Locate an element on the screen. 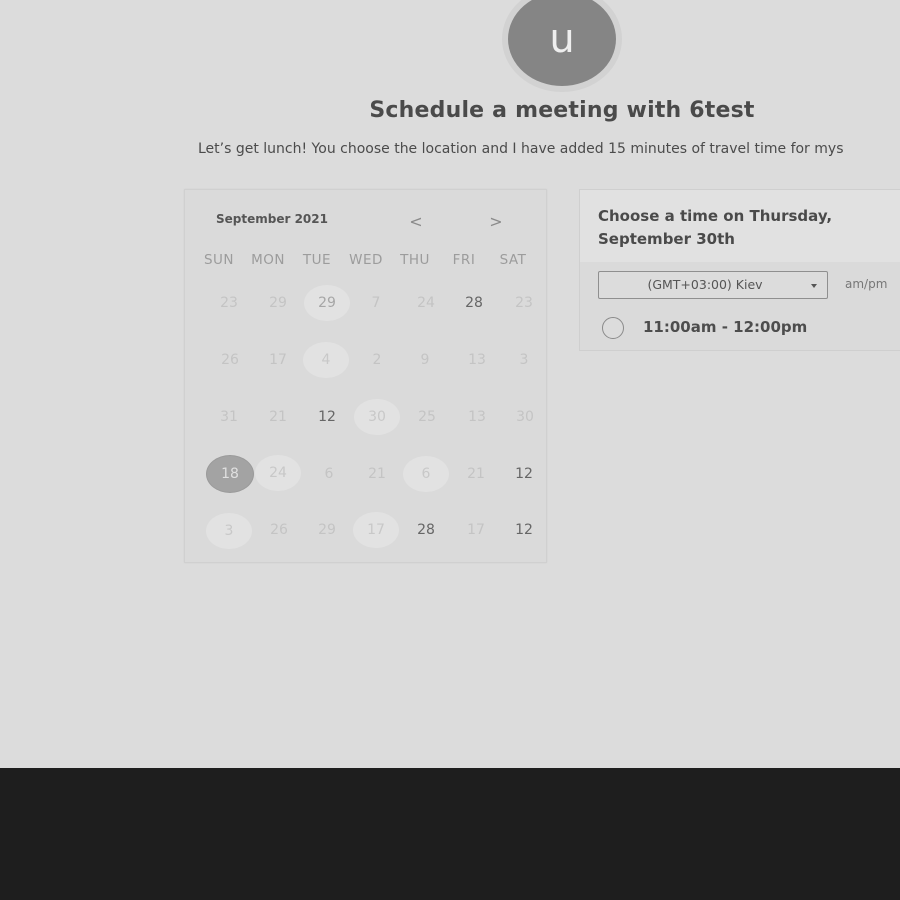  month-label: September 2021 is located at coordinates (272, 219).